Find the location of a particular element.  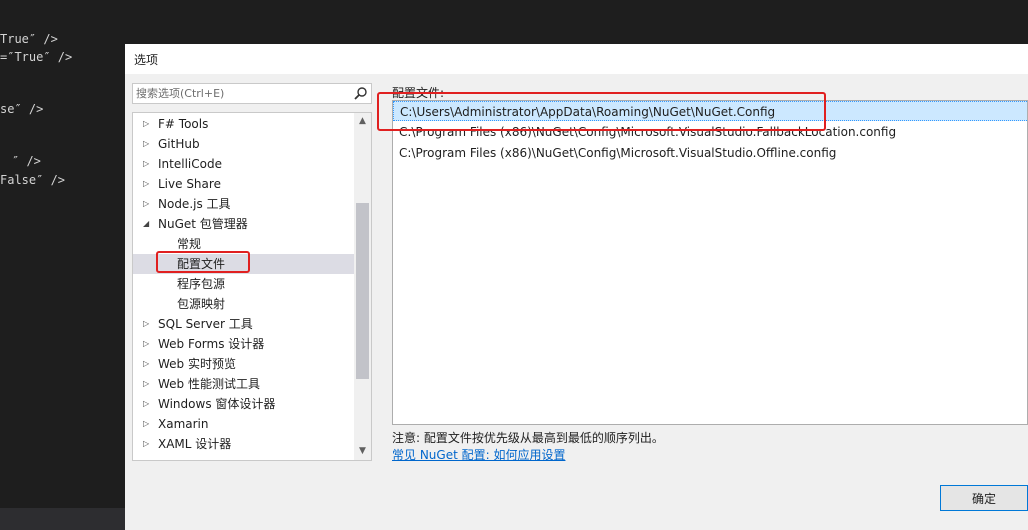

search-icon is located at coordinates (360, 93).